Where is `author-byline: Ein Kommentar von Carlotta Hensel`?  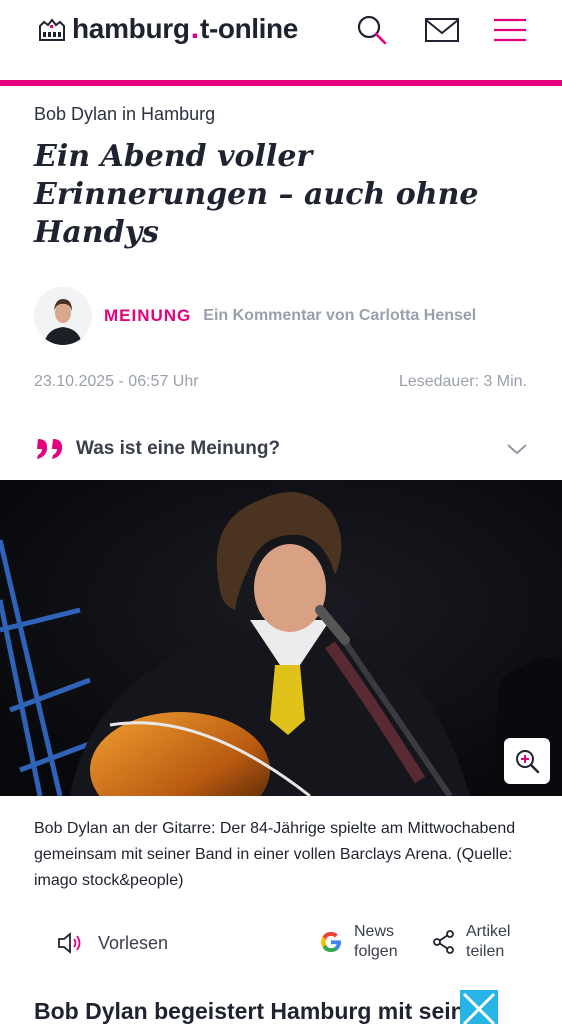 author-byline: Ein Kommentar von Carlotta Hensel is located at coordinates (339, 316).